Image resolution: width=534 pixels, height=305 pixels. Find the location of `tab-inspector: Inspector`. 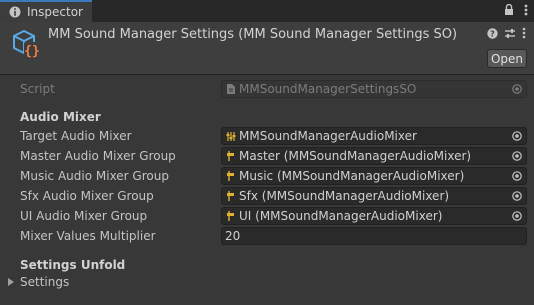

tab-inspector: Inspector is located at coordinates (46, 11).